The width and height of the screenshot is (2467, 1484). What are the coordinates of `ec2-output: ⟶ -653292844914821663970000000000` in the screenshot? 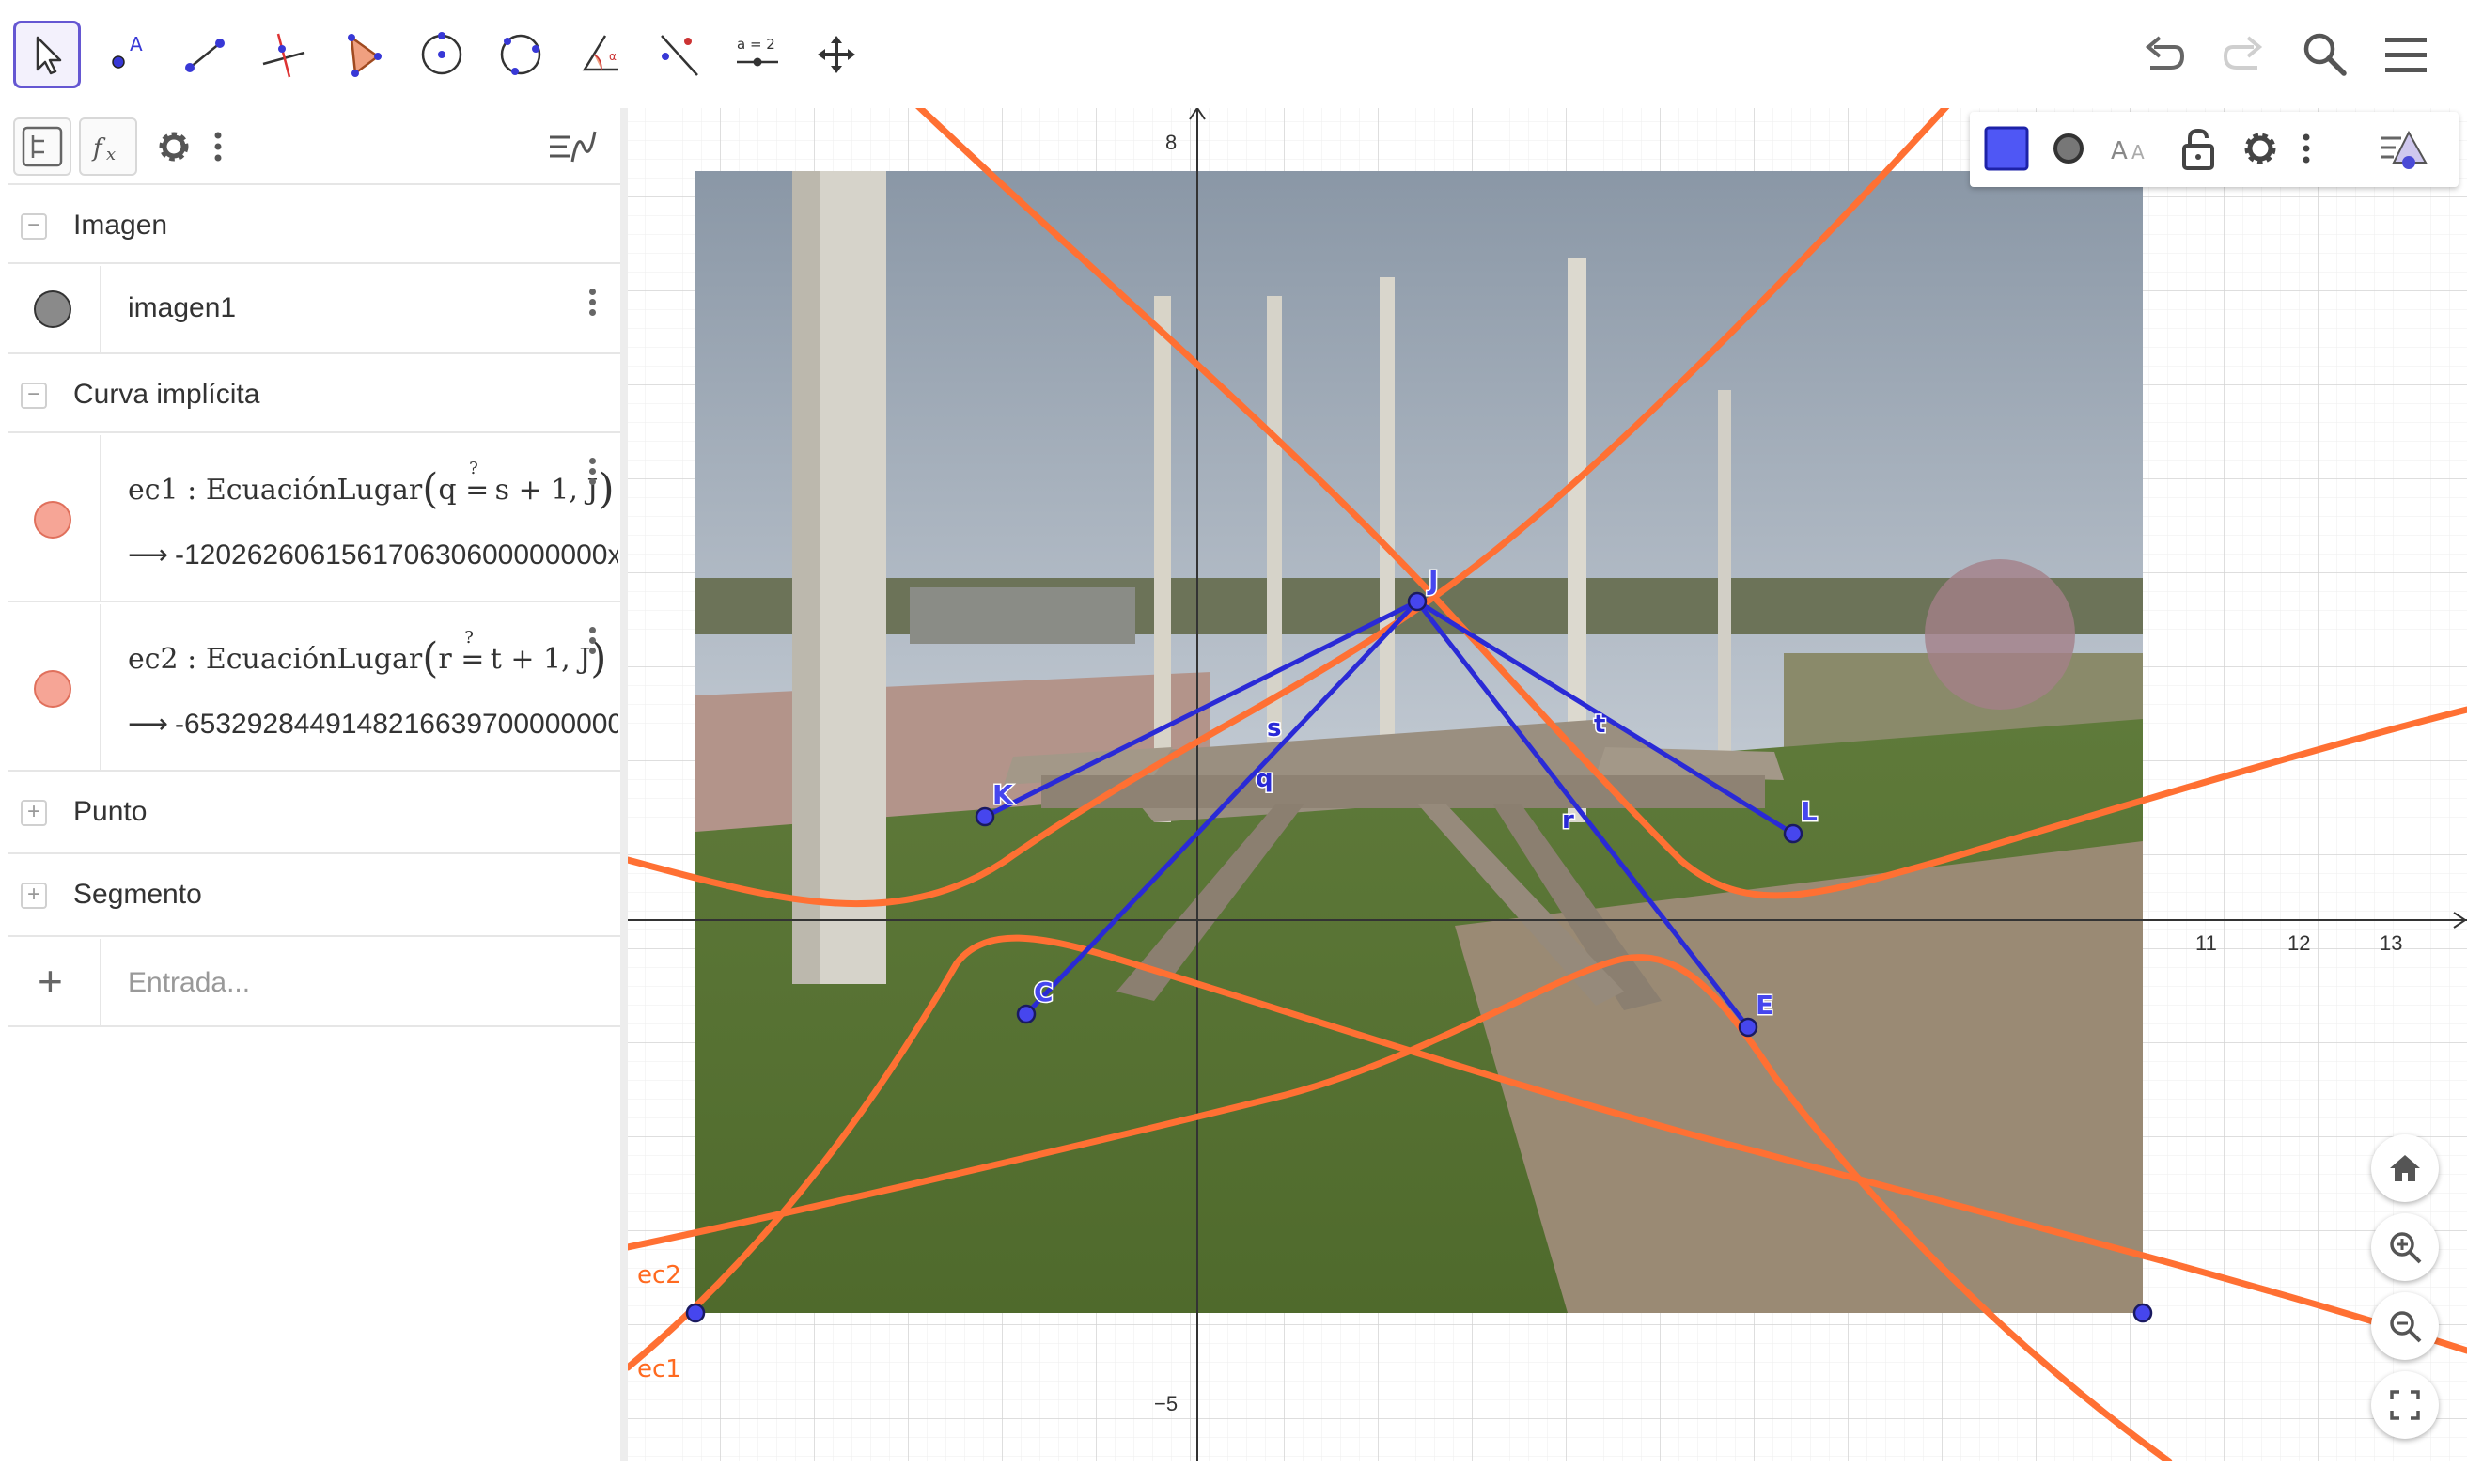 It's located at (373, 724).